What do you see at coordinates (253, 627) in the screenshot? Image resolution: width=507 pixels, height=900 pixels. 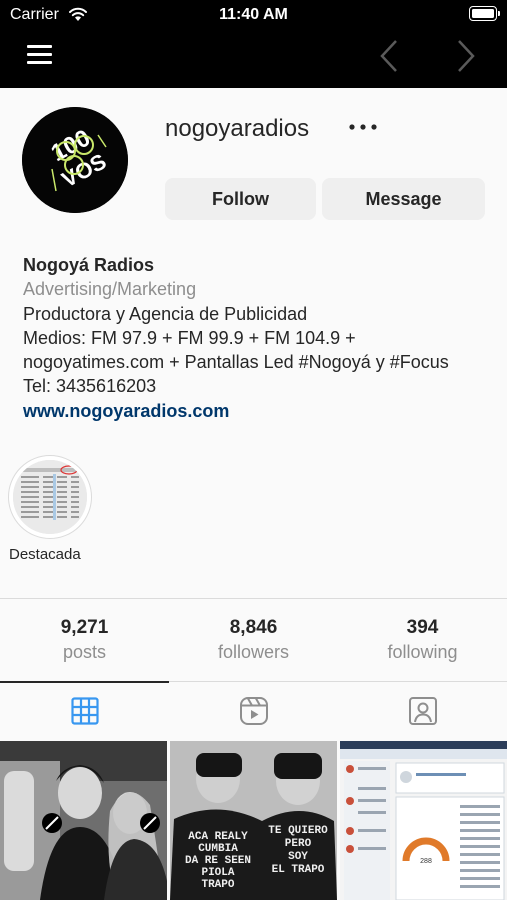 I see `followers-count: 8,846` at bounding box center [253, 627].